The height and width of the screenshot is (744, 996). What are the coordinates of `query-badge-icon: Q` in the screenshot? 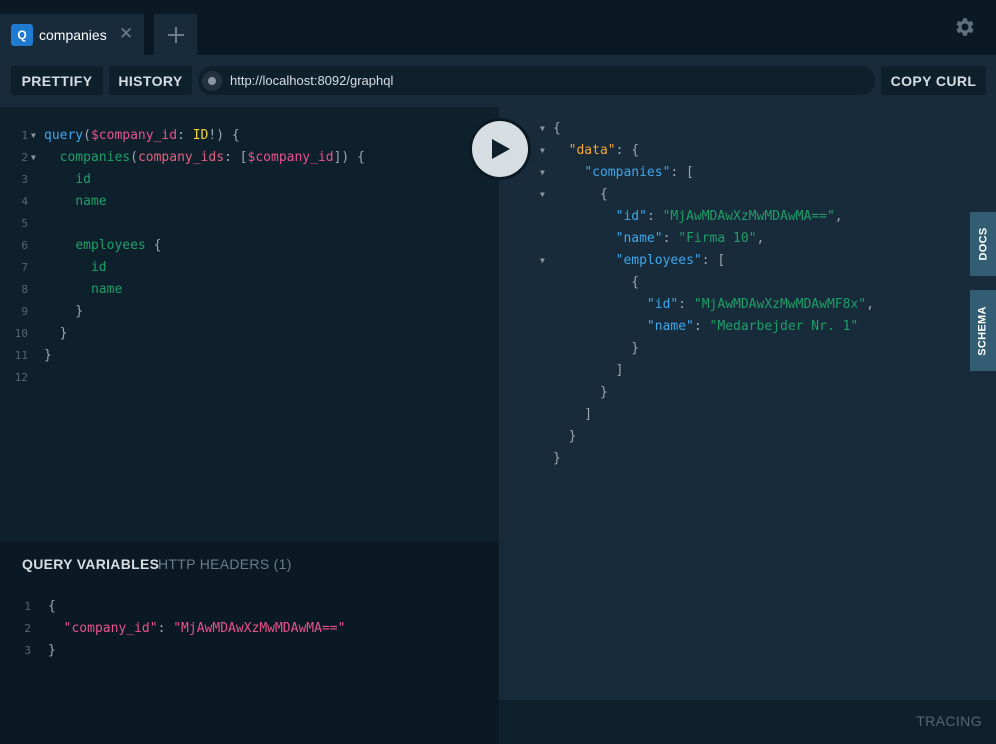 It's located at (22, 34).